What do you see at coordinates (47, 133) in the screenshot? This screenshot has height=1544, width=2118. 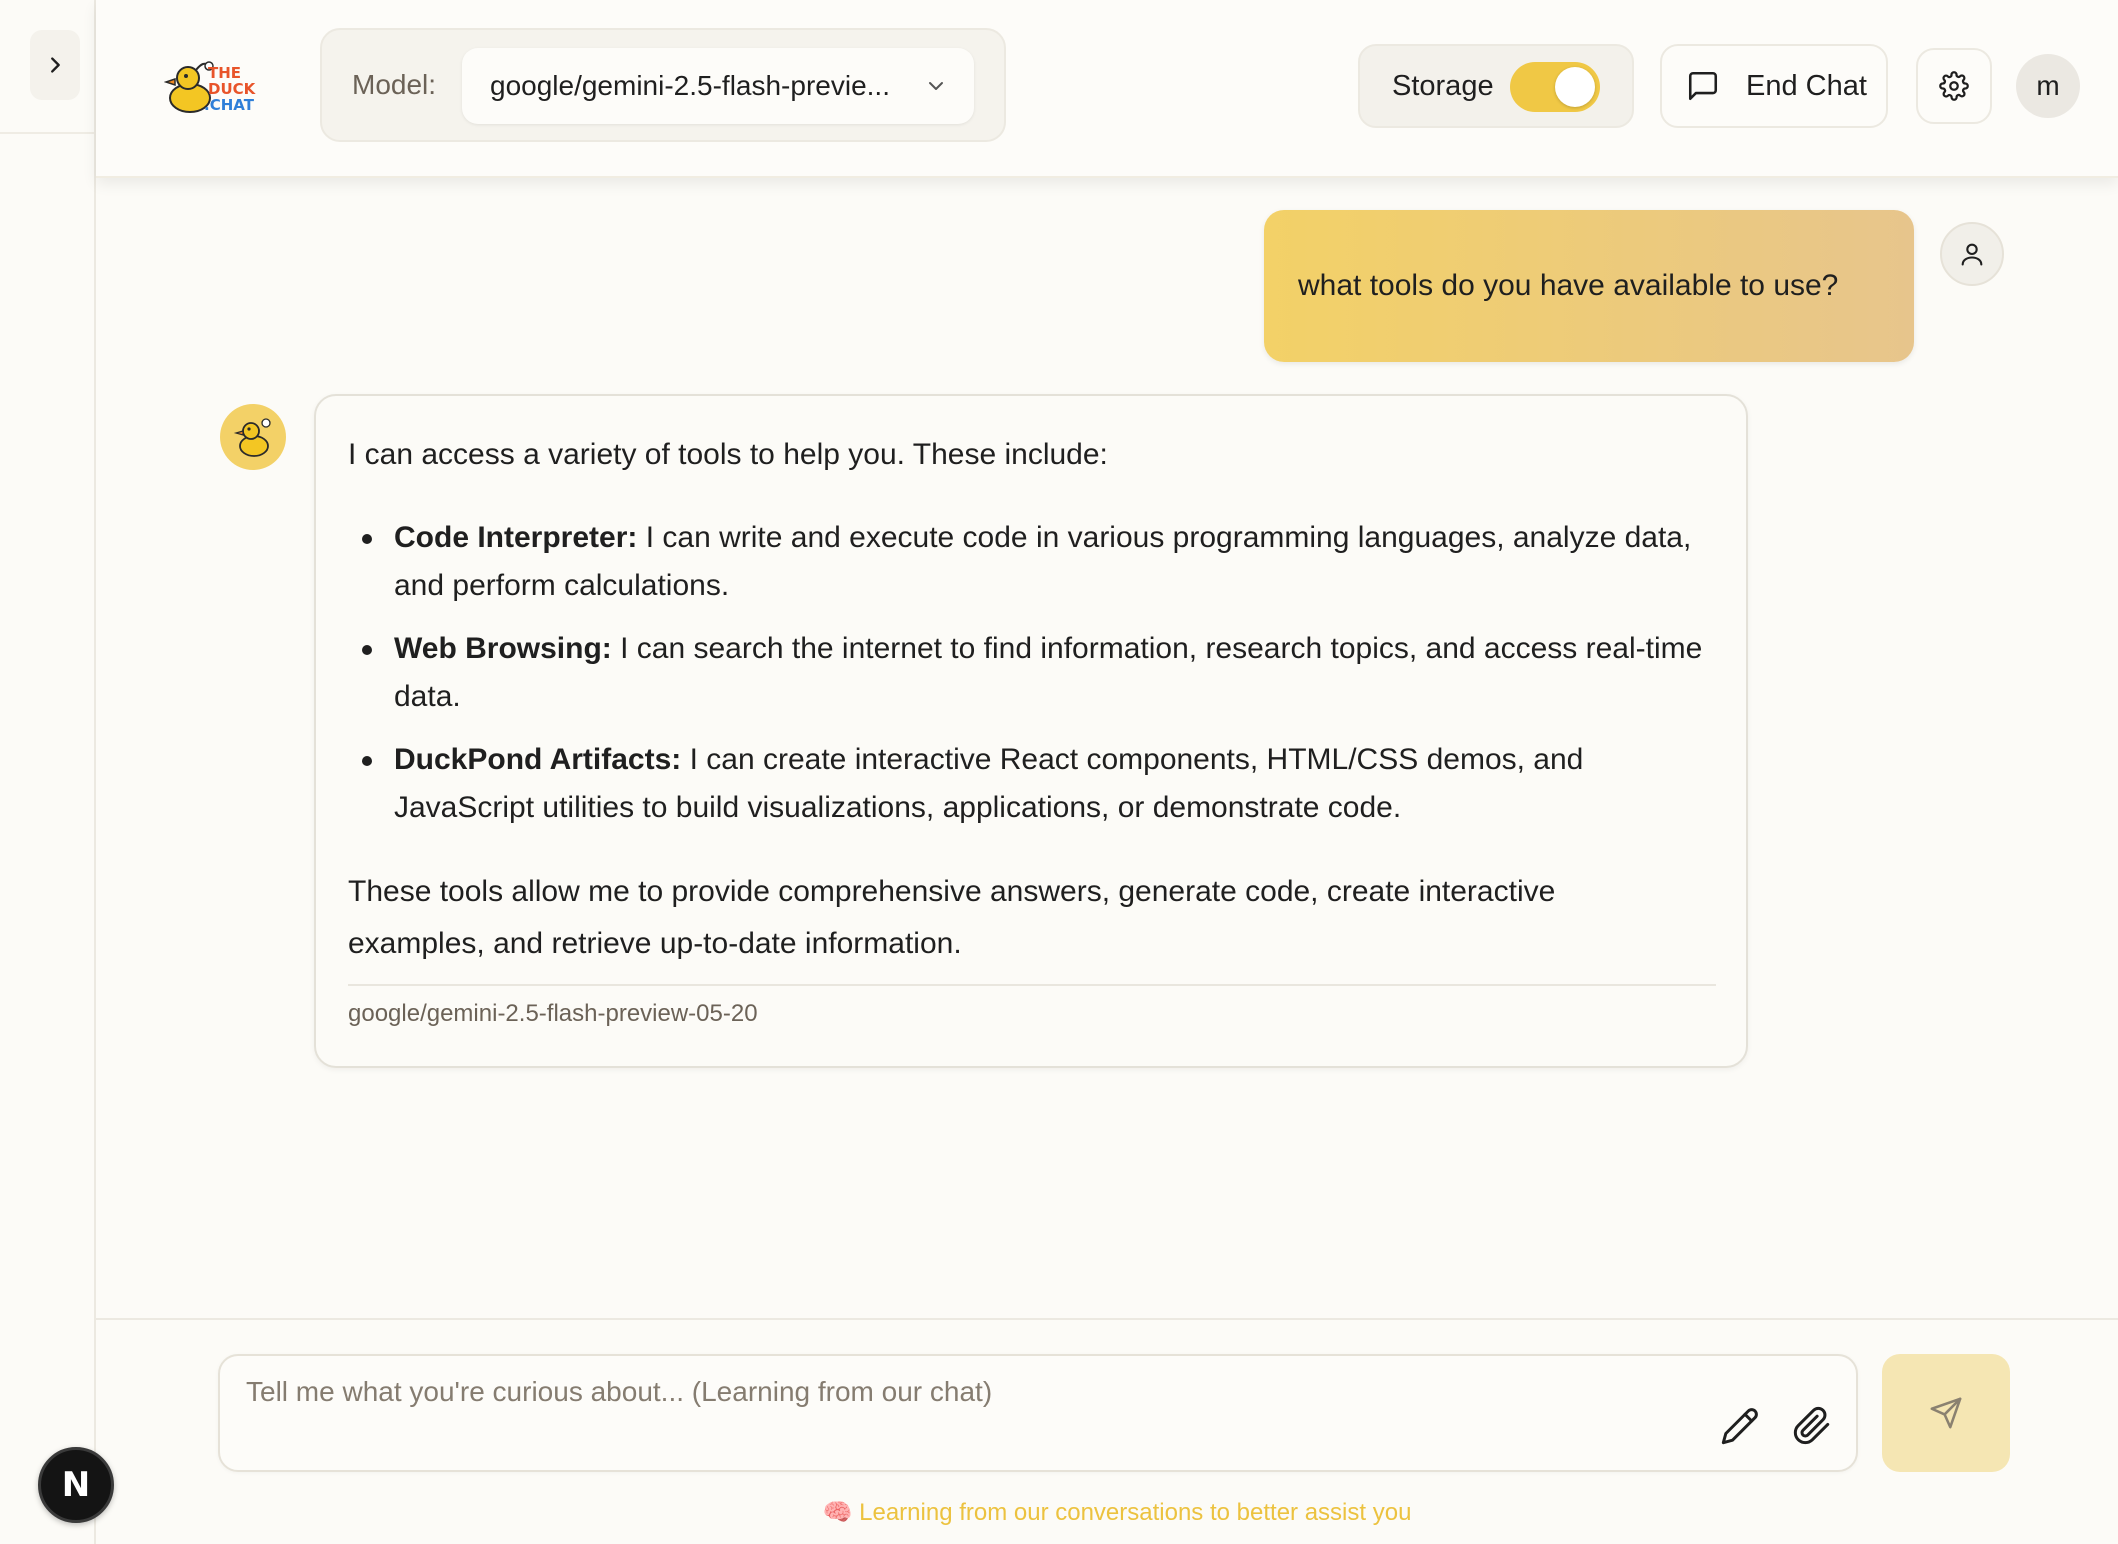 I see `sidebar-divider` at bounding box center [47, 133].